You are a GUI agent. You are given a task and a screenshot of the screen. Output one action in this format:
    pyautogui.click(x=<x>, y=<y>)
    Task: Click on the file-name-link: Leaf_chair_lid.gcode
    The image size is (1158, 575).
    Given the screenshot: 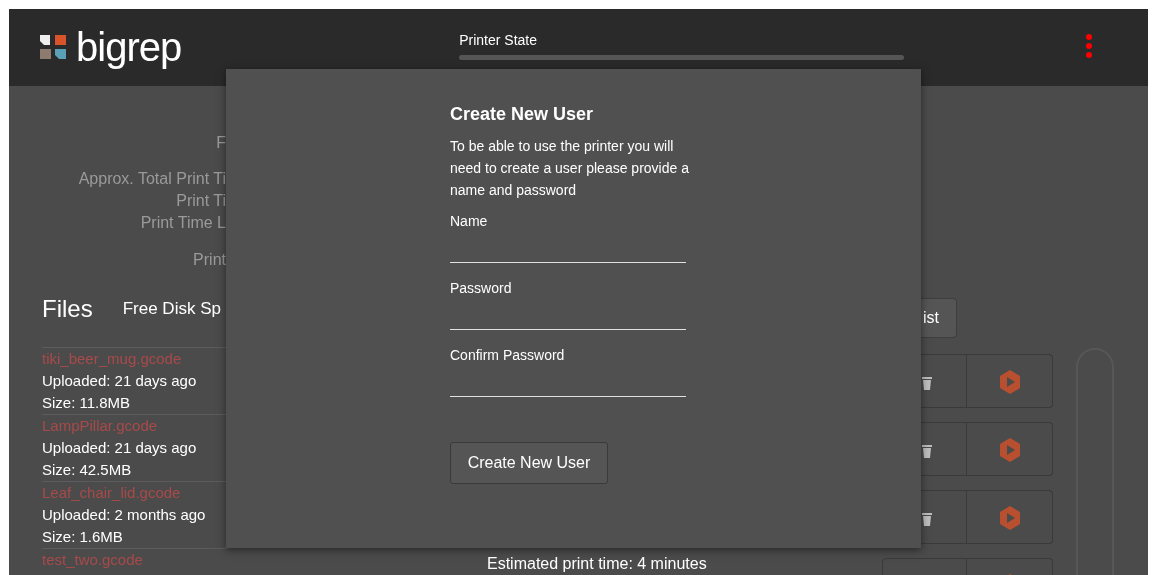 What is the action you would take?
    pyautogui.click(x=134, y=493)
    